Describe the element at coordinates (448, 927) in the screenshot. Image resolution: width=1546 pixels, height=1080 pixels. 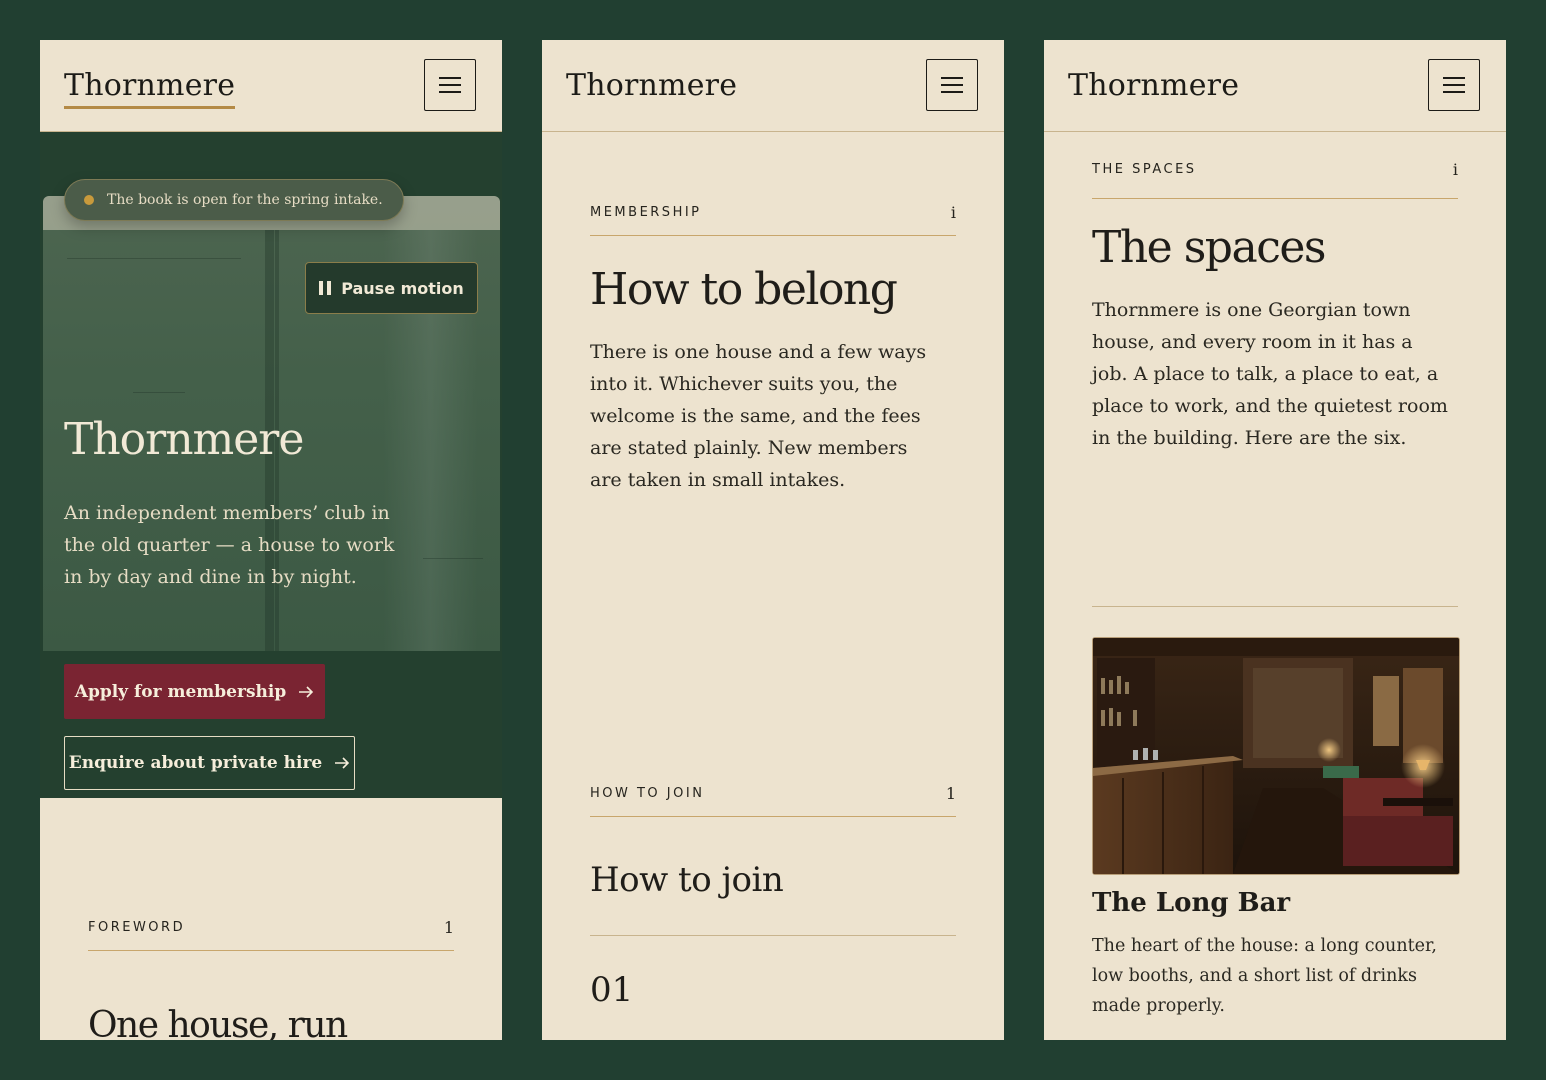
I see `section-number: 1` at that location.